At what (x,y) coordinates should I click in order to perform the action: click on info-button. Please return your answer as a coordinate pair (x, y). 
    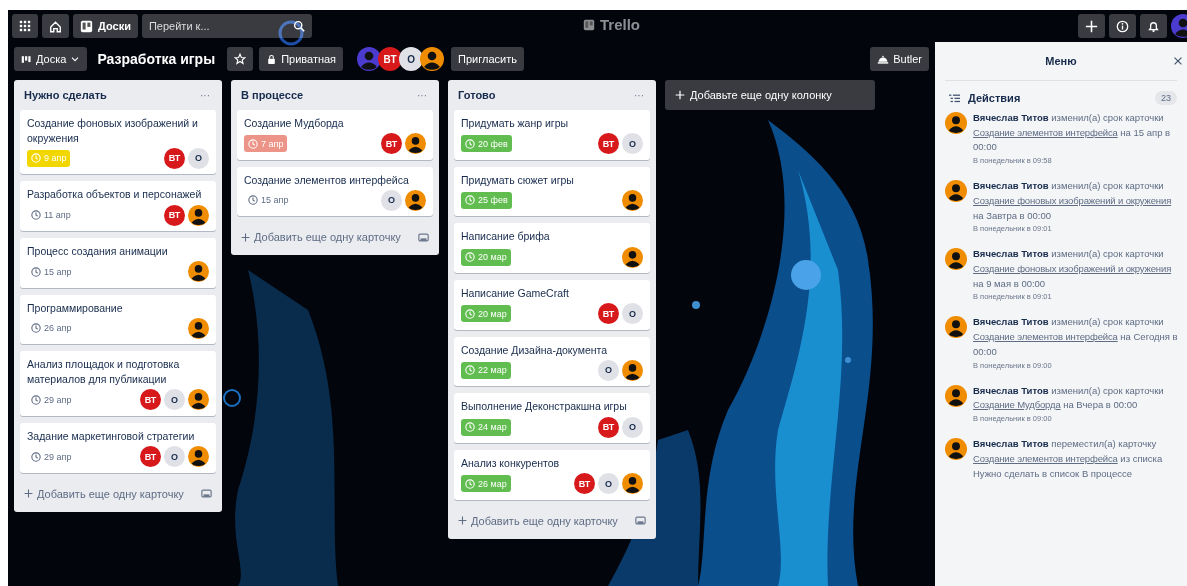
    Looking at the image, I should click on (1122, 26).